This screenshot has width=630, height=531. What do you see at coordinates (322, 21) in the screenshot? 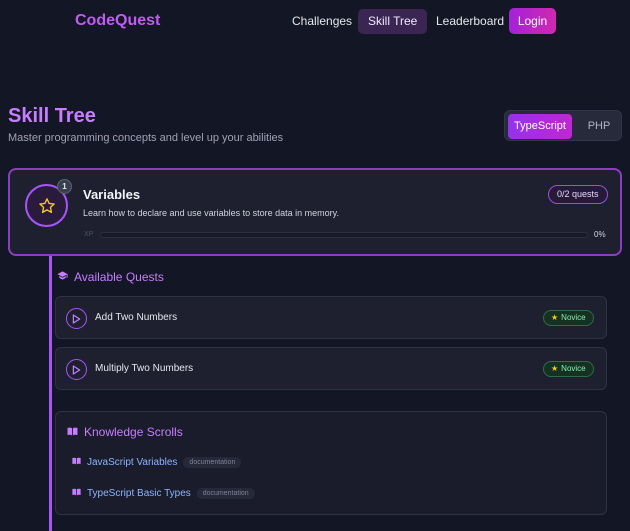
I see `nav-challenges: Challenges` at bounding box center [322, 21].